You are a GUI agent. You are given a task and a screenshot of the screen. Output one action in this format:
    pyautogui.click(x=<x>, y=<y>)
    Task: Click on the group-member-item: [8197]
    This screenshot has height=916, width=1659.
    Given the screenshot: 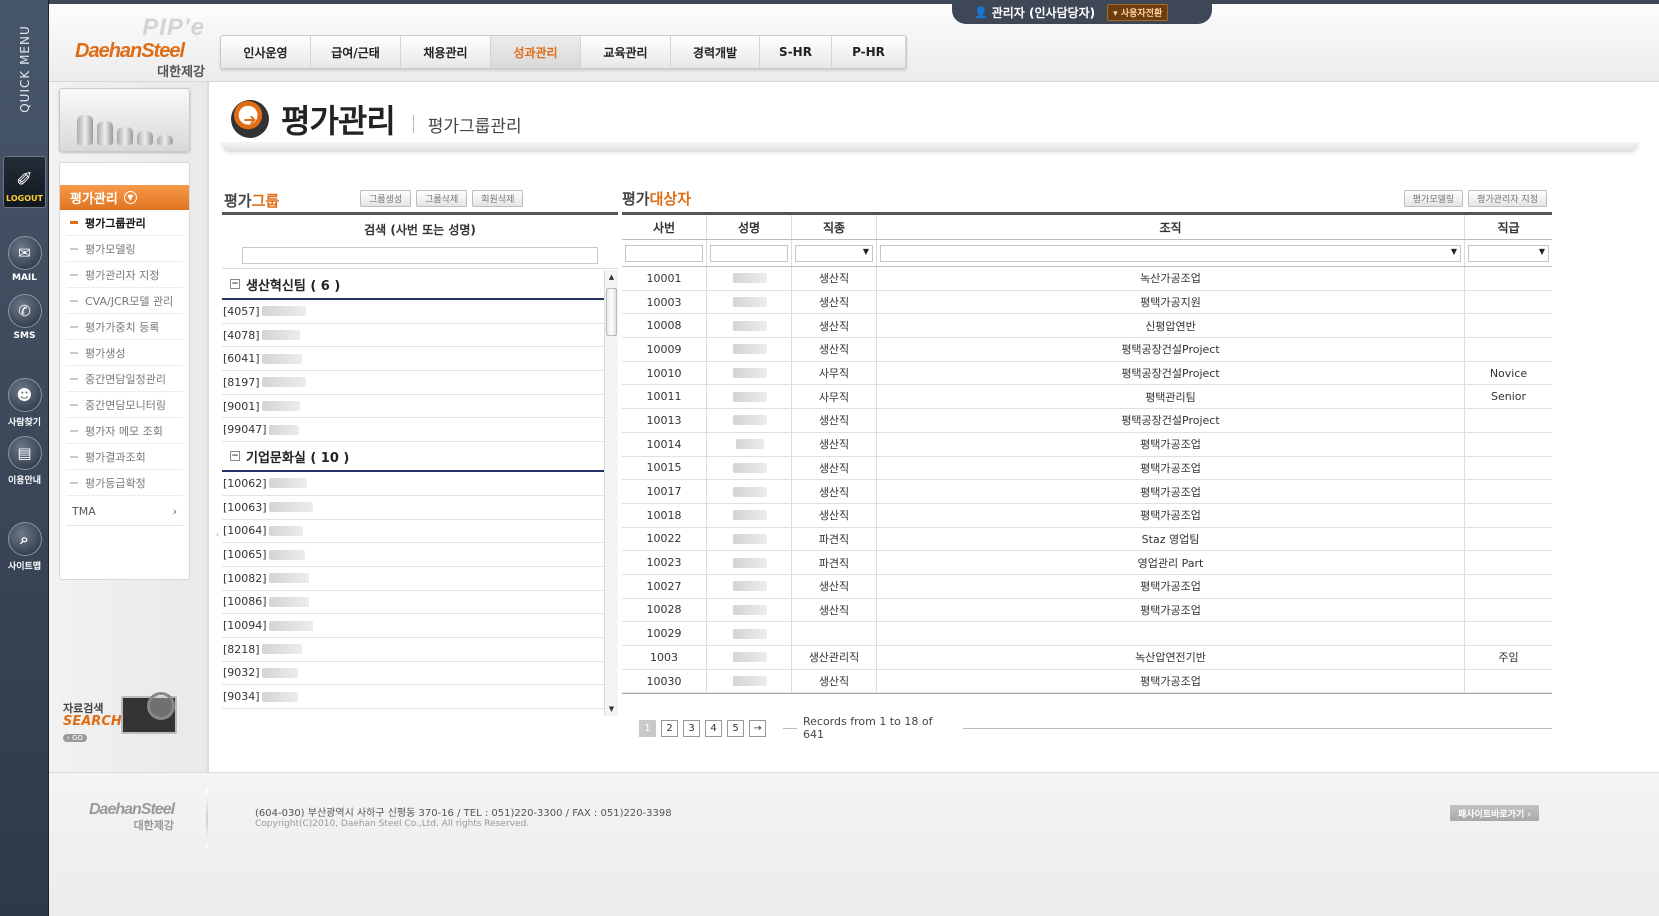 What is the action you would take?
    pyautogui.click(x=413, y=383)
    